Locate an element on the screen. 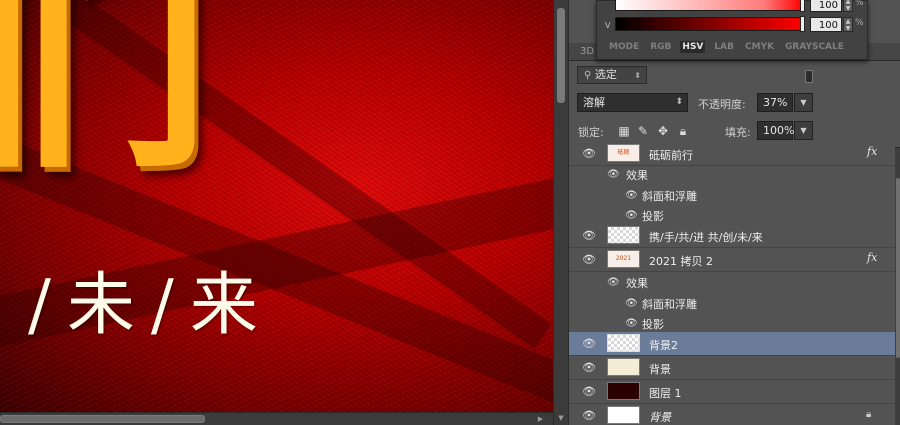 Image resolution: width=900 pixels, height=425 pixels. search-icon: ⚲ is located at coordinates (588, 75).